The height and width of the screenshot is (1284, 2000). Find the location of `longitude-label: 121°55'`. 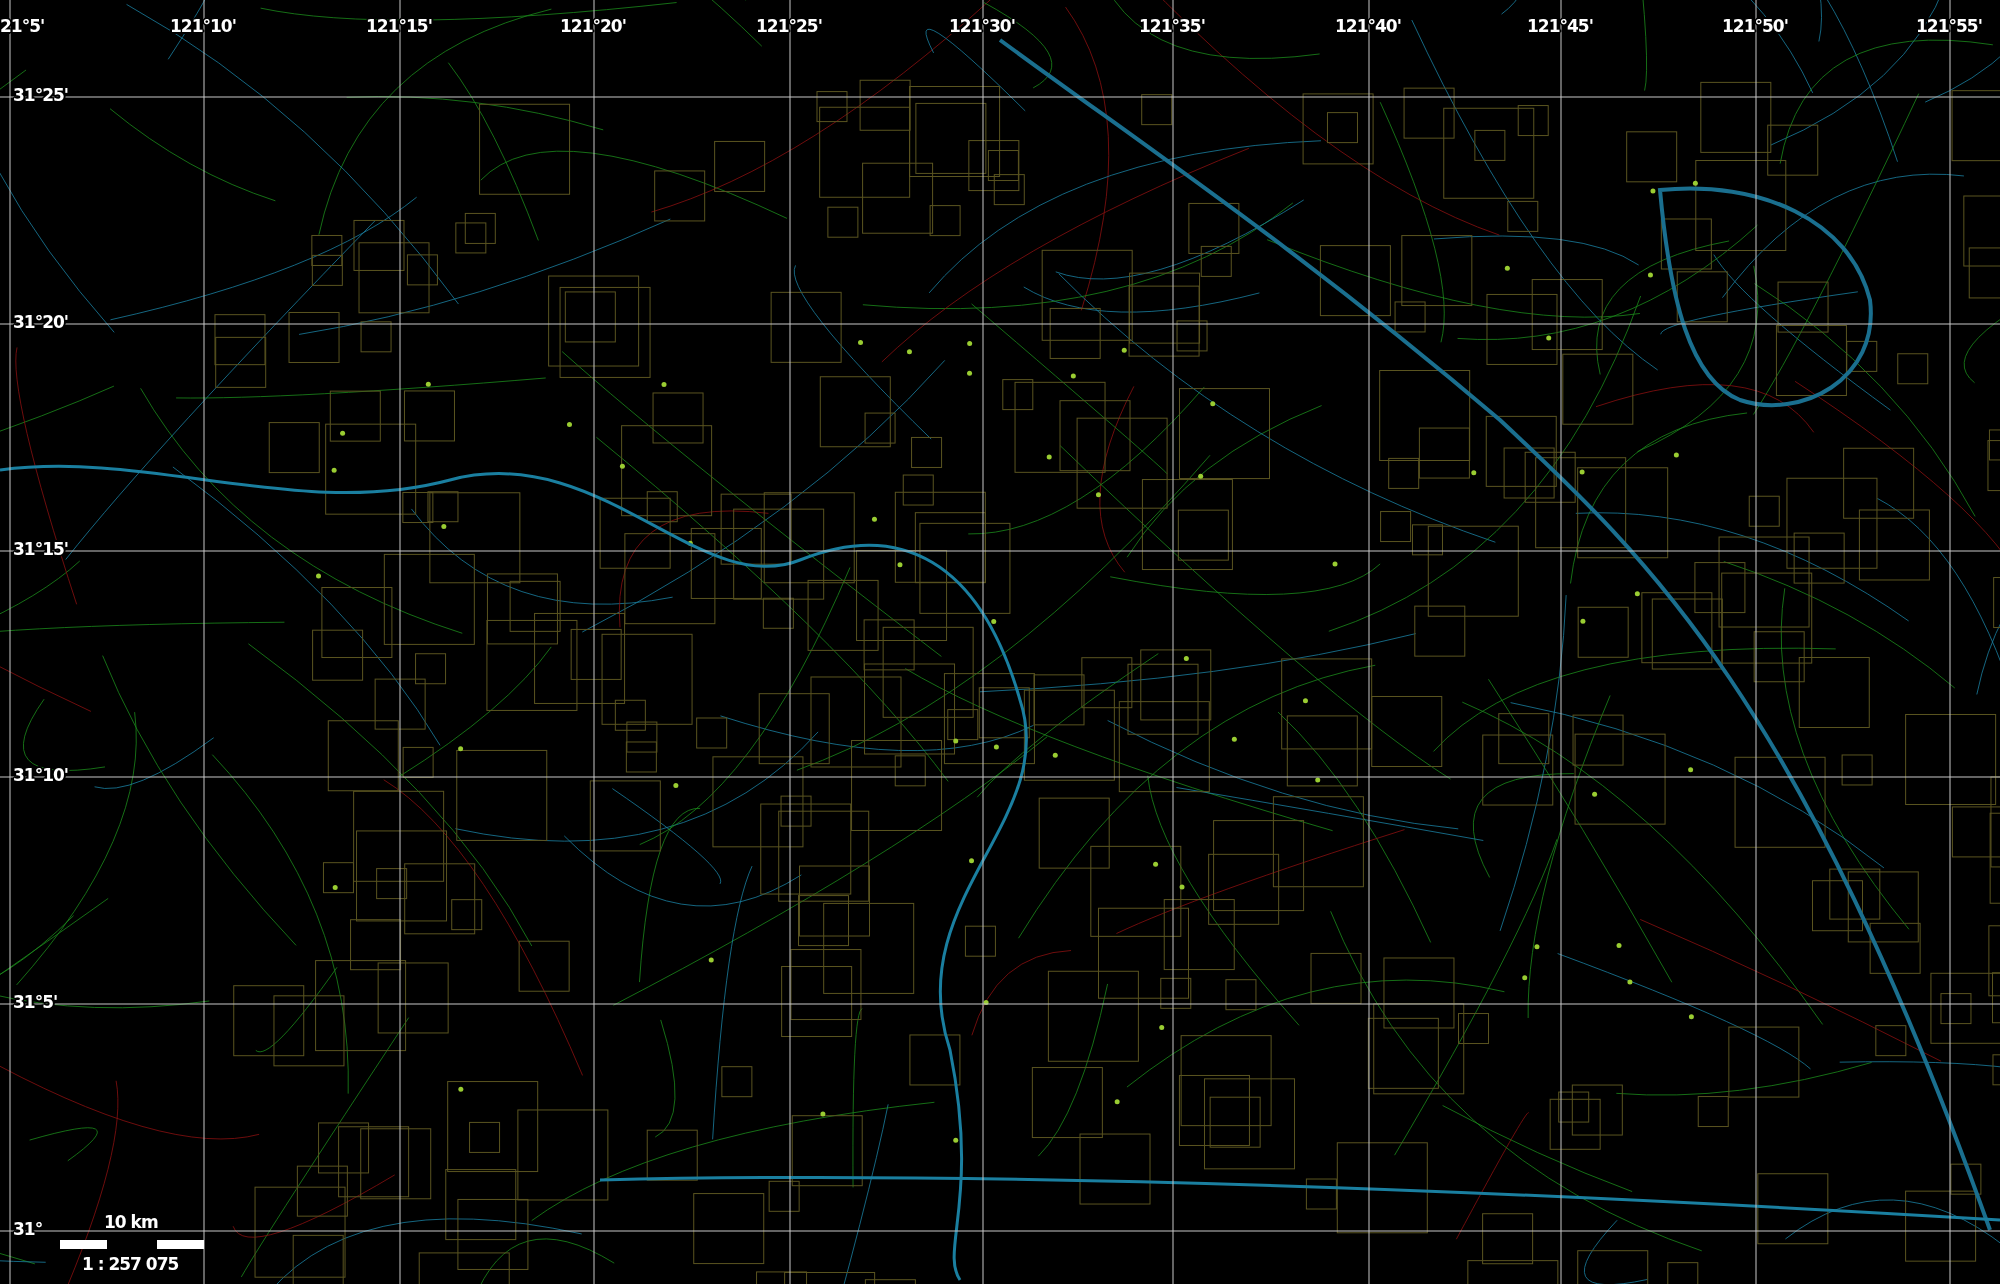

longitude-label: 121°55' is located at coordinates (1949, 26).